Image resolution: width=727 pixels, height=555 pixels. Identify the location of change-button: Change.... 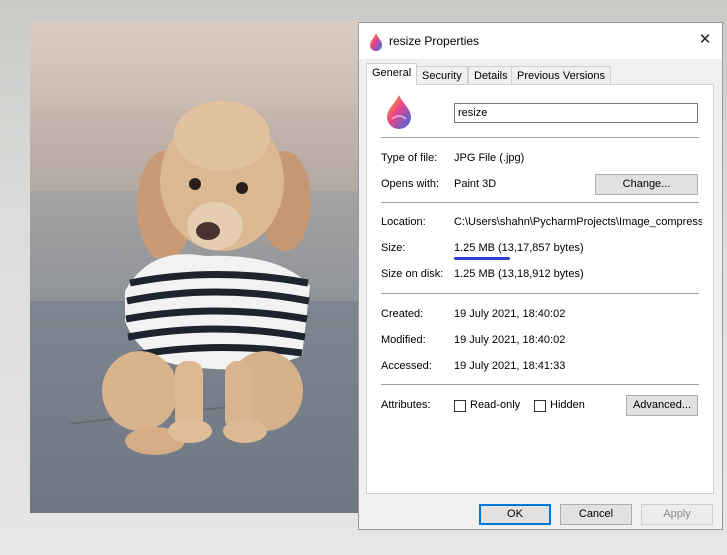
(646, 184).